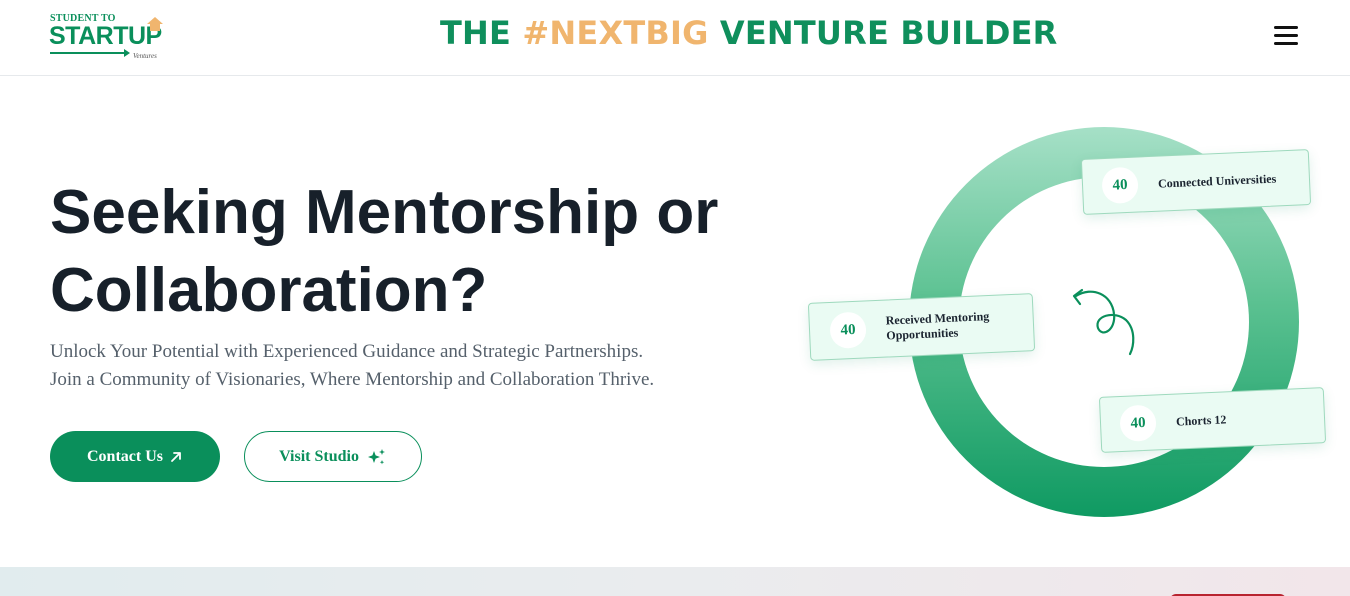  Describe the element at coordinates (1286, 36) in the screenshot. I see `hamburger-icon` at that location.